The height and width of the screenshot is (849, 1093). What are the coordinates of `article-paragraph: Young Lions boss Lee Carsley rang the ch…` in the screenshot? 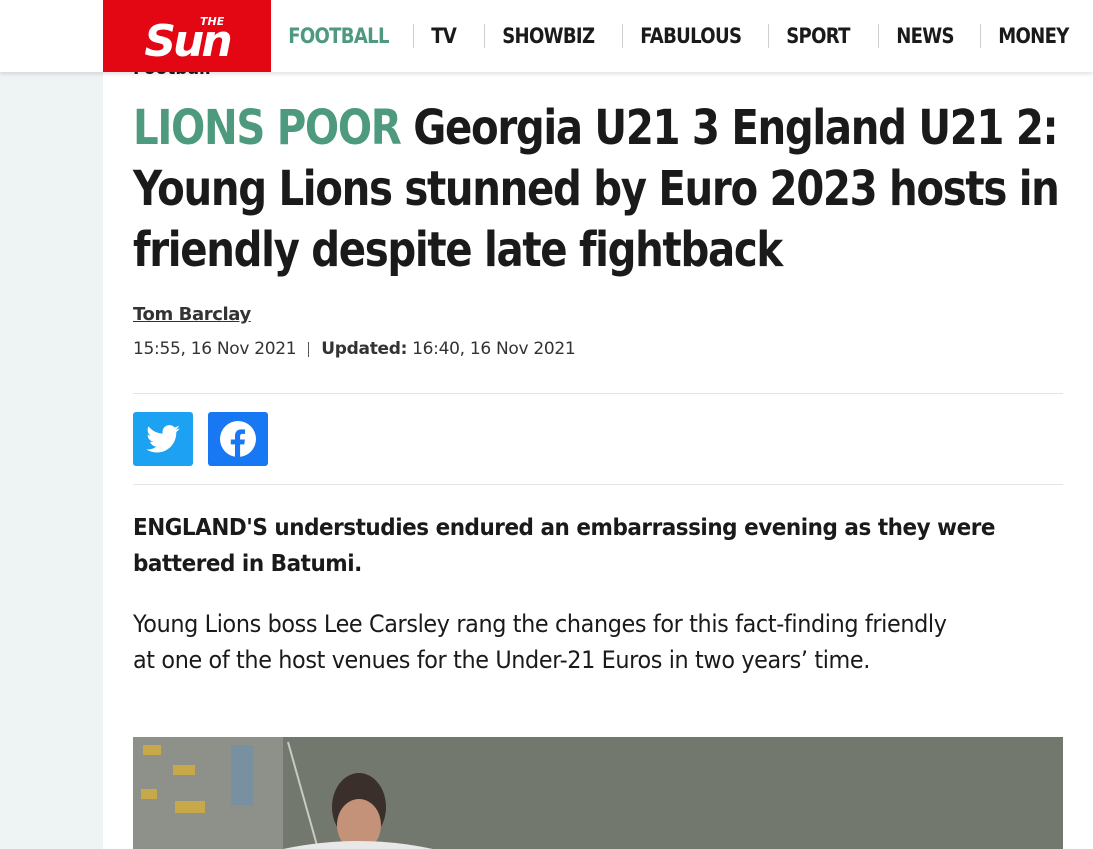 It's located at (540, 642).